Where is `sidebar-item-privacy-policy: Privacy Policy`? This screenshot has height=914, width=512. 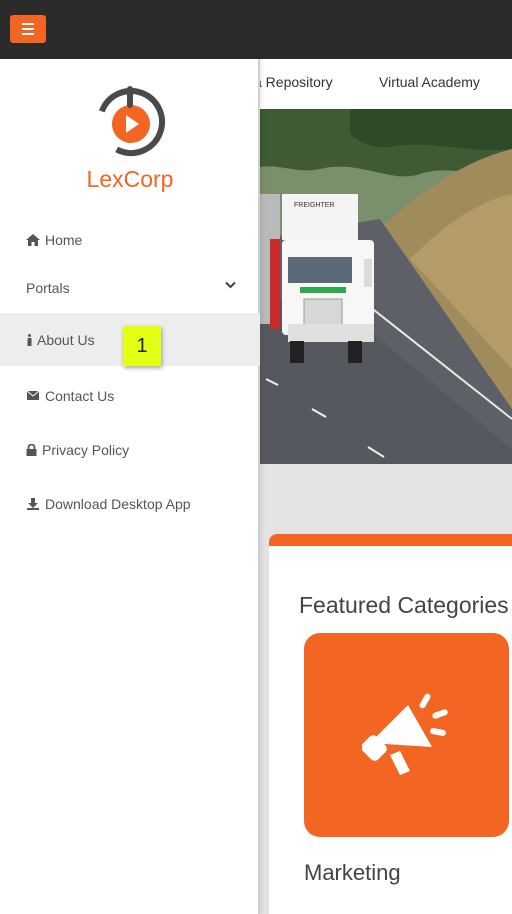
sidebar-item-privacy-policy: Privacy Policy is located at coordinates (130, 449).